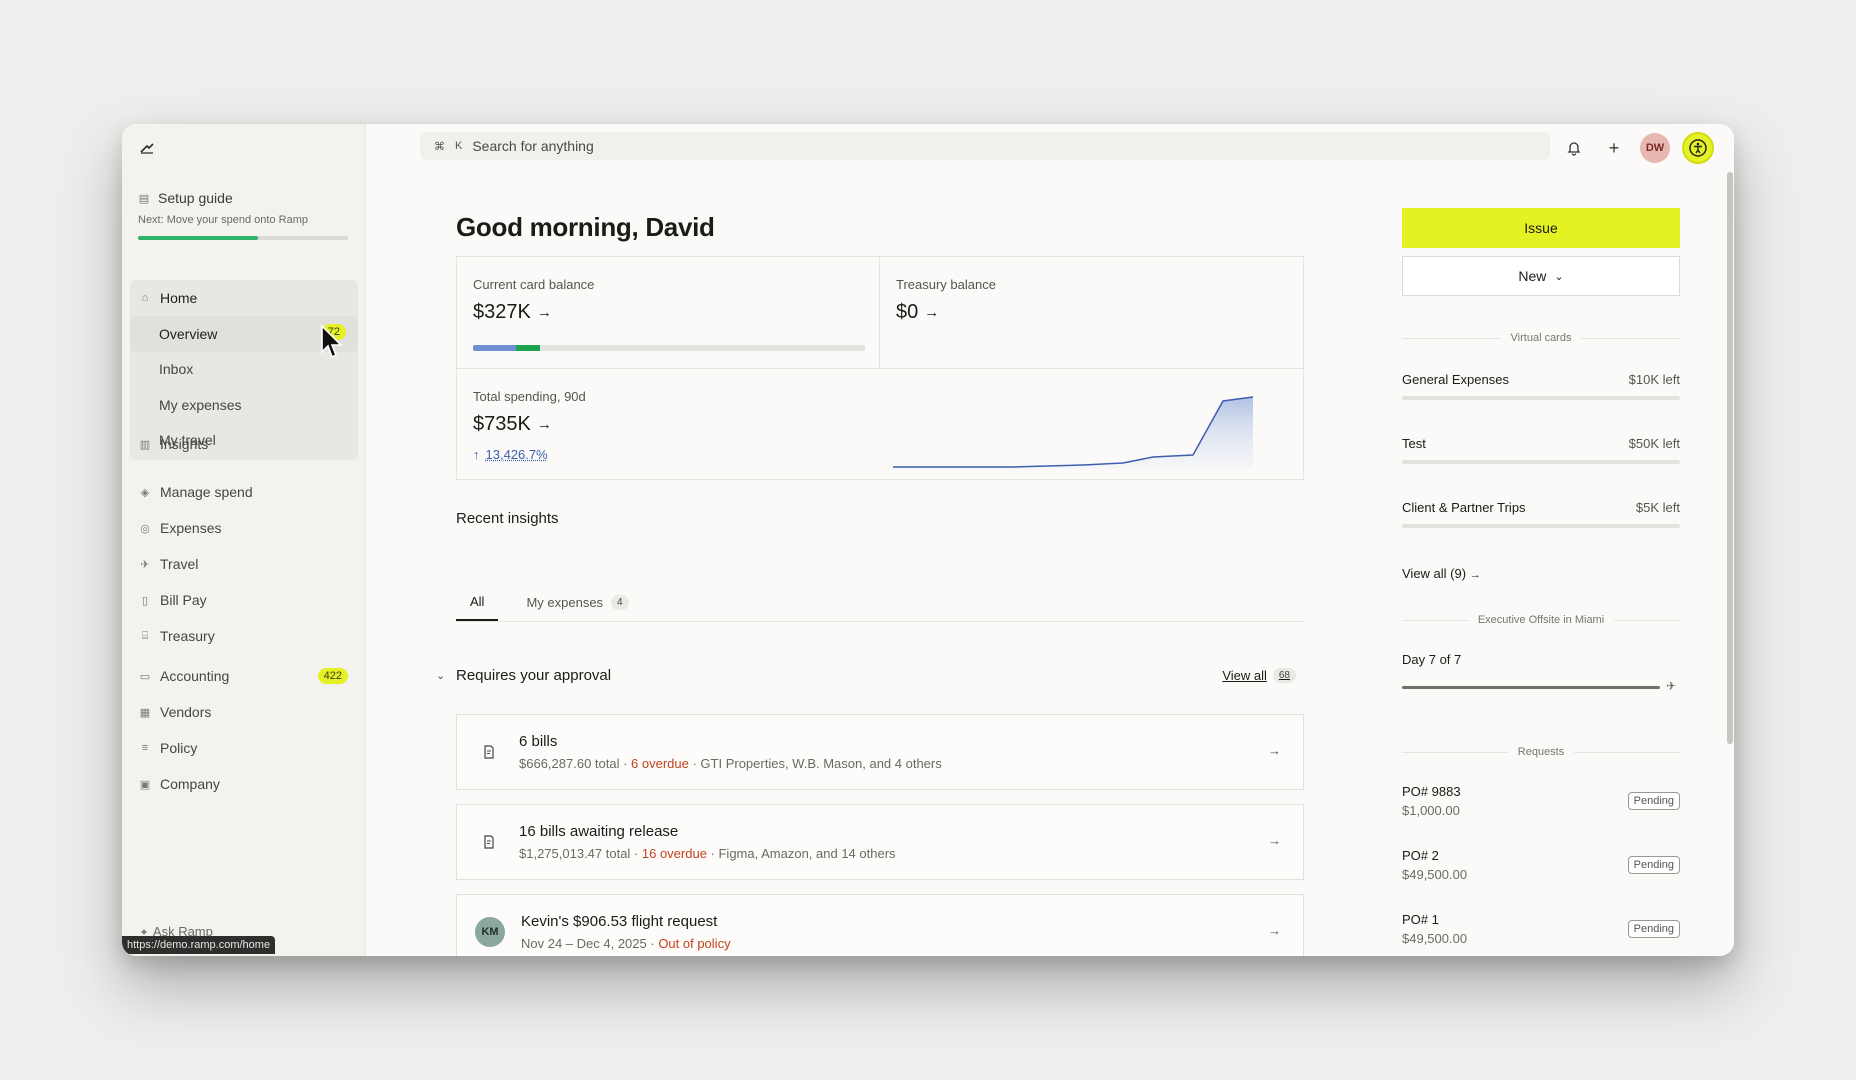  I want to click on treasury-balance-card: Treasury balance $0 →, so click(1091, 313).